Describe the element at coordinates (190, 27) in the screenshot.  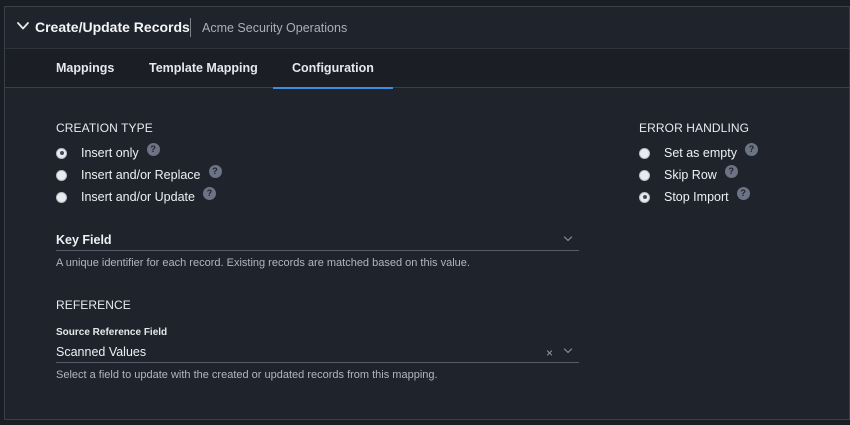
I see `header-divider` at that location.